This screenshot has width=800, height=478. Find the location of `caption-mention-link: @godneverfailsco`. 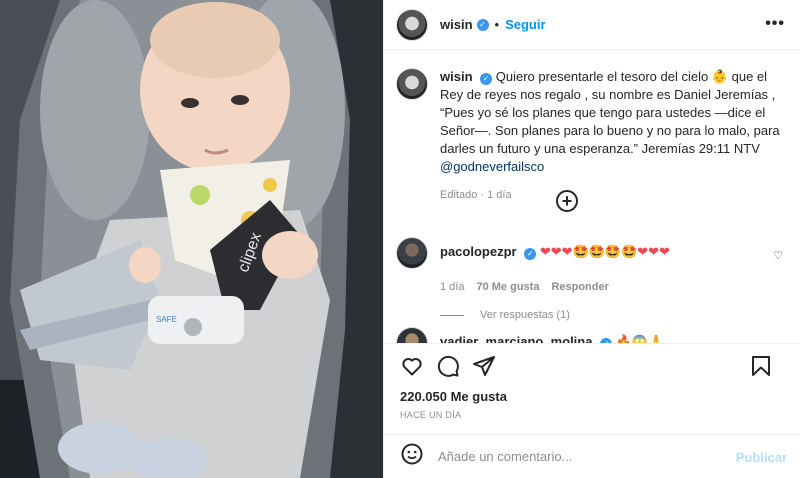

caption-mention-link: @godneverfailsco is located at coordinates (492, 166).